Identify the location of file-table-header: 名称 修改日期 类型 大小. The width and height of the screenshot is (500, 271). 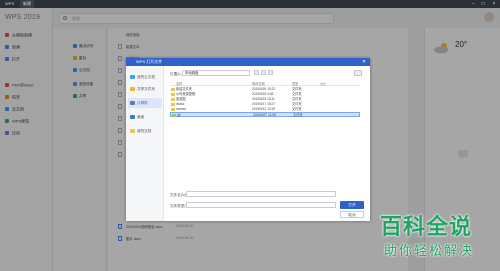
(265, 83).